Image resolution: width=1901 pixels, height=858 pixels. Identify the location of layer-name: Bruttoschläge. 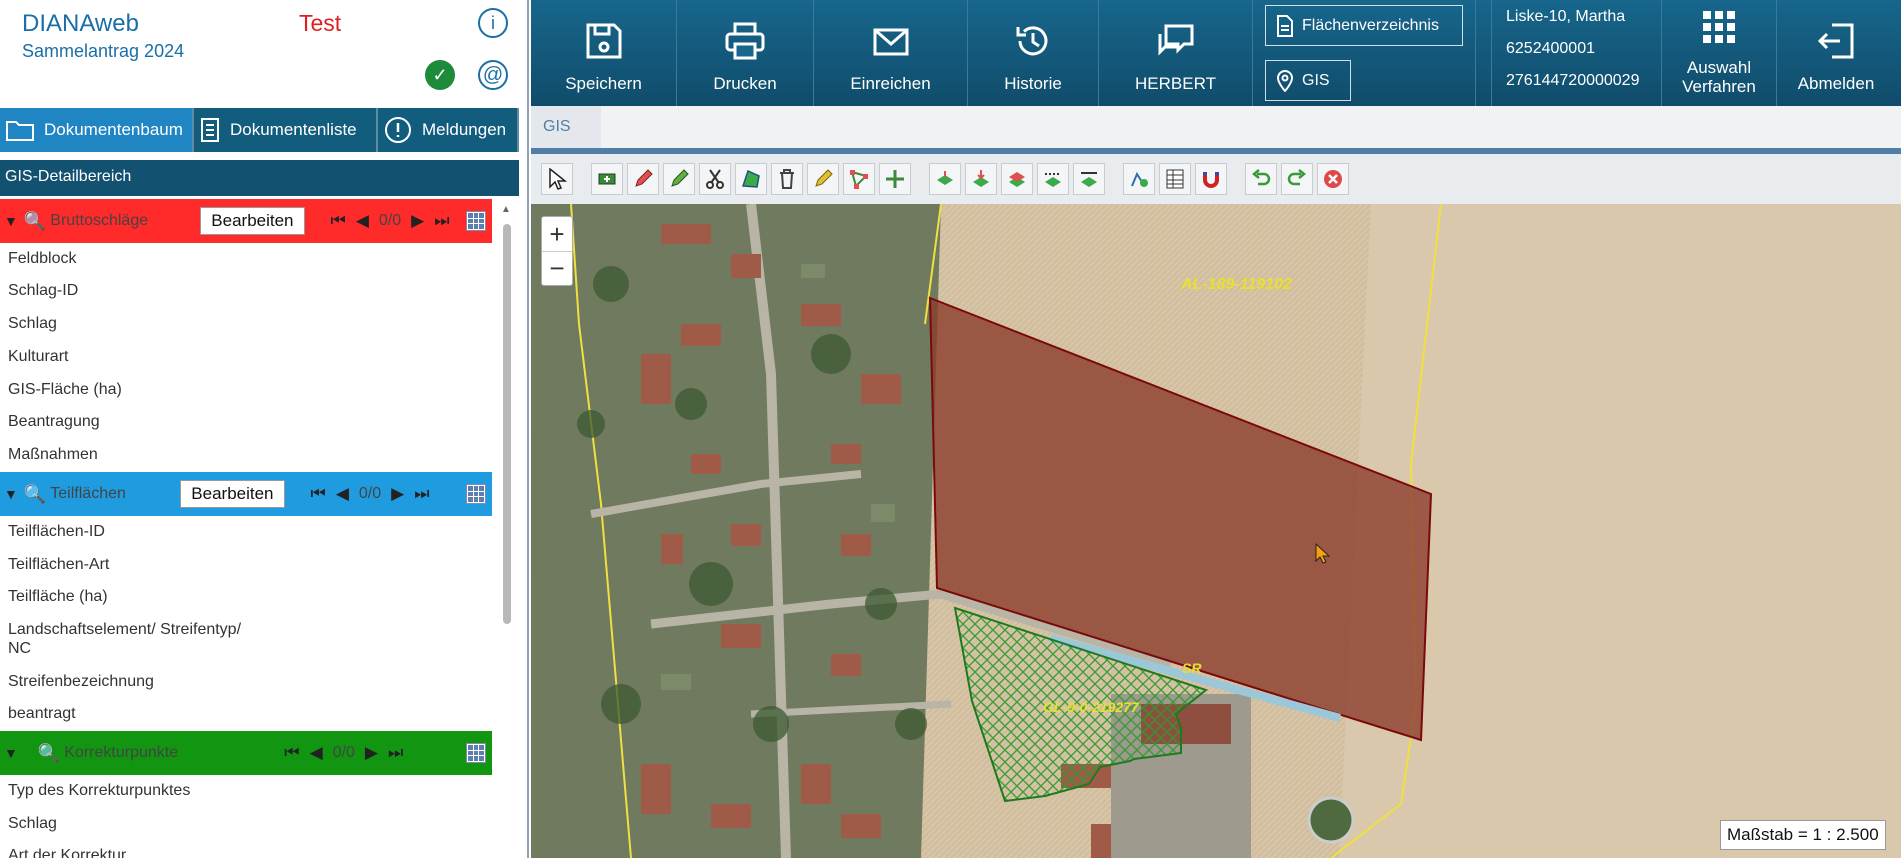
(99, 220).